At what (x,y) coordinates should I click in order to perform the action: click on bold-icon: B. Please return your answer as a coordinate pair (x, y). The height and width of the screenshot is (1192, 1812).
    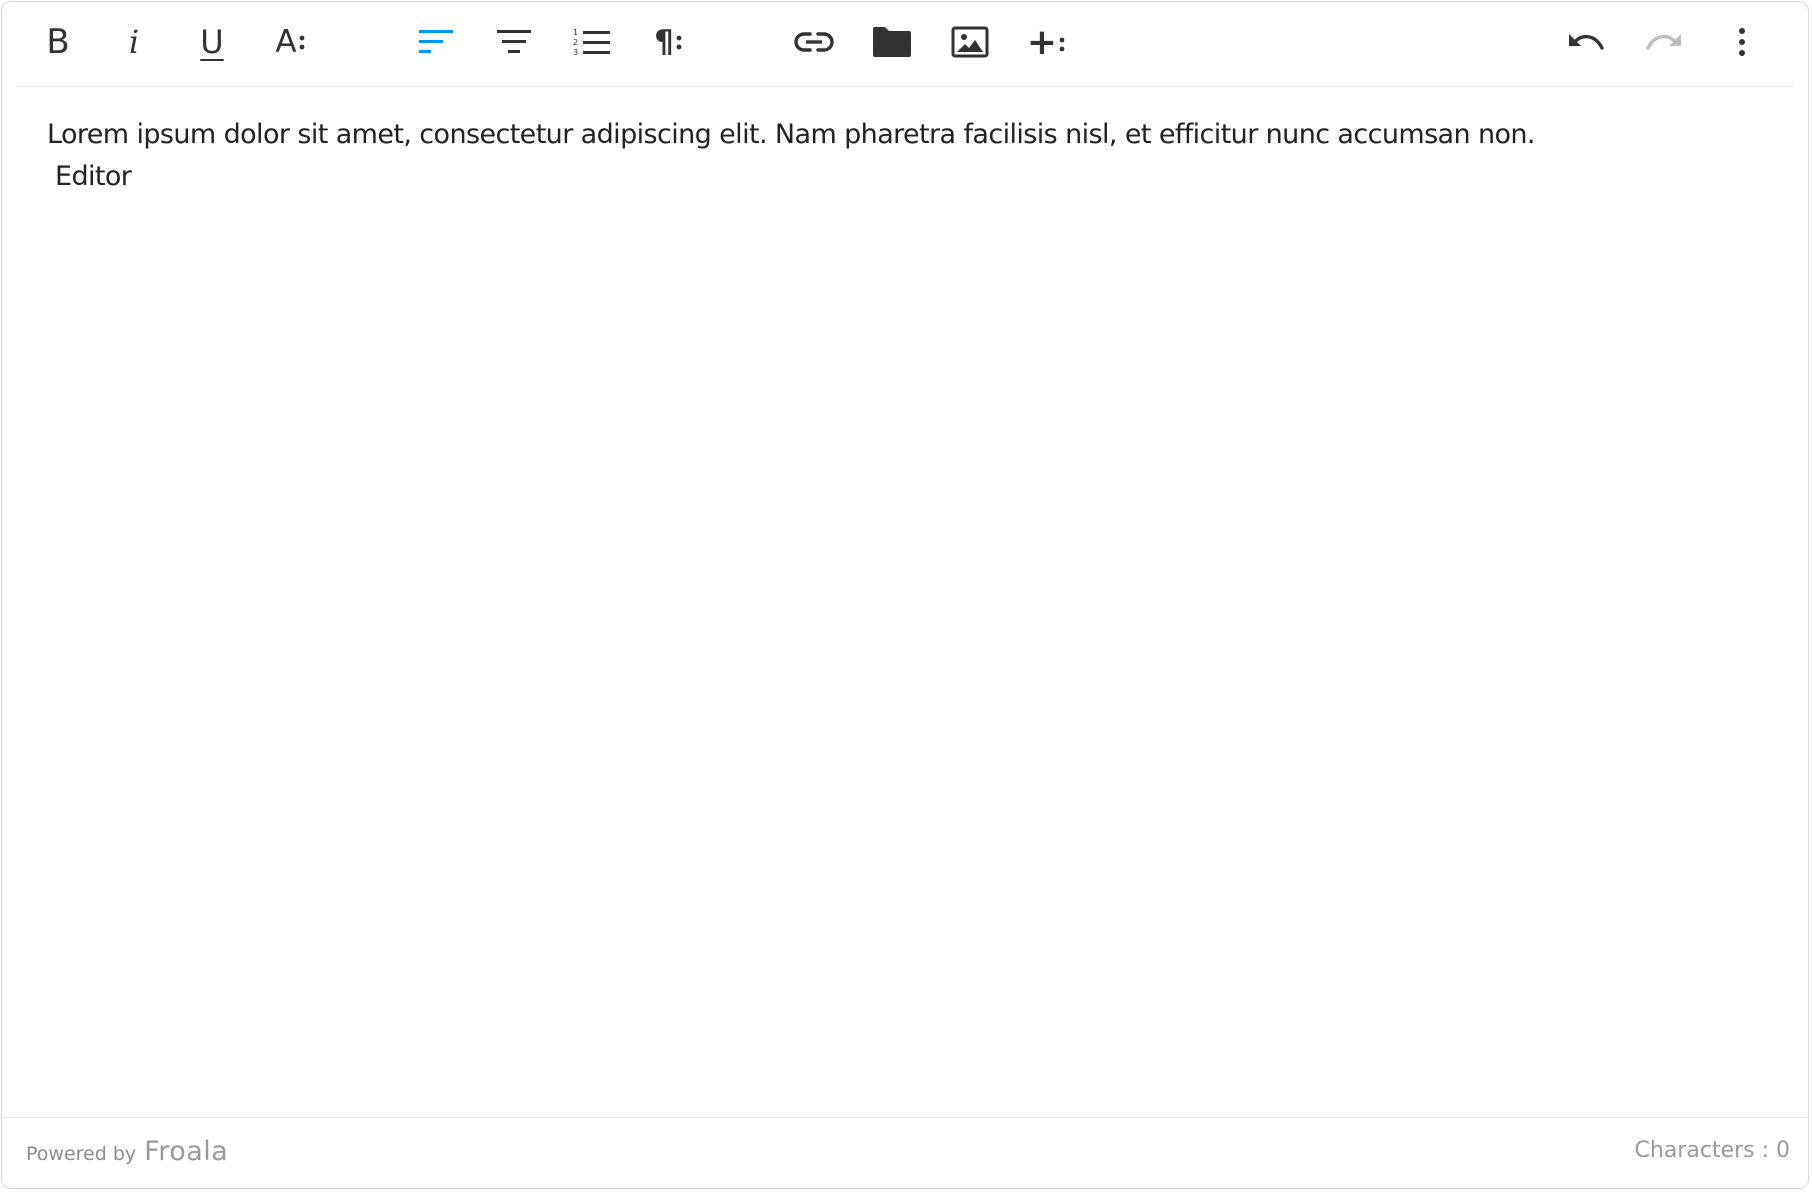
    Looking at the image, I should click on (58, 42).